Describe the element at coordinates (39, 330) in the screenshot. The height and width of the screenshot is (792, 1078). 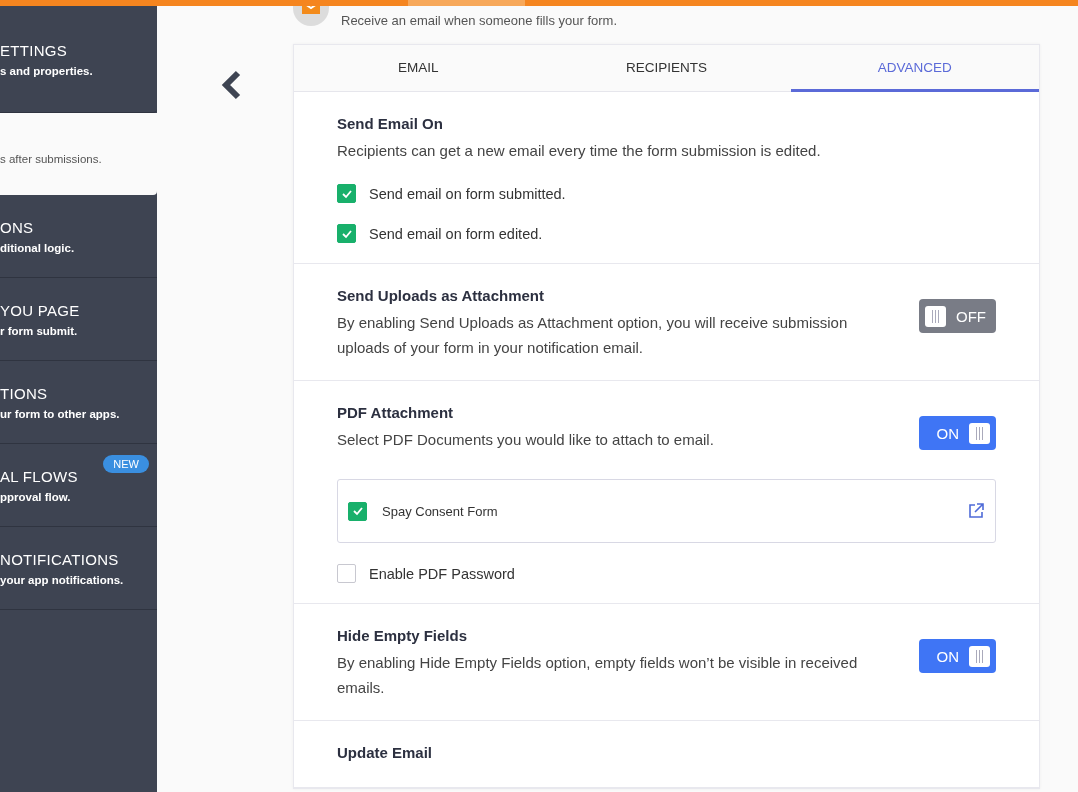
I see `item-subtitle: r form submit.` at that location.